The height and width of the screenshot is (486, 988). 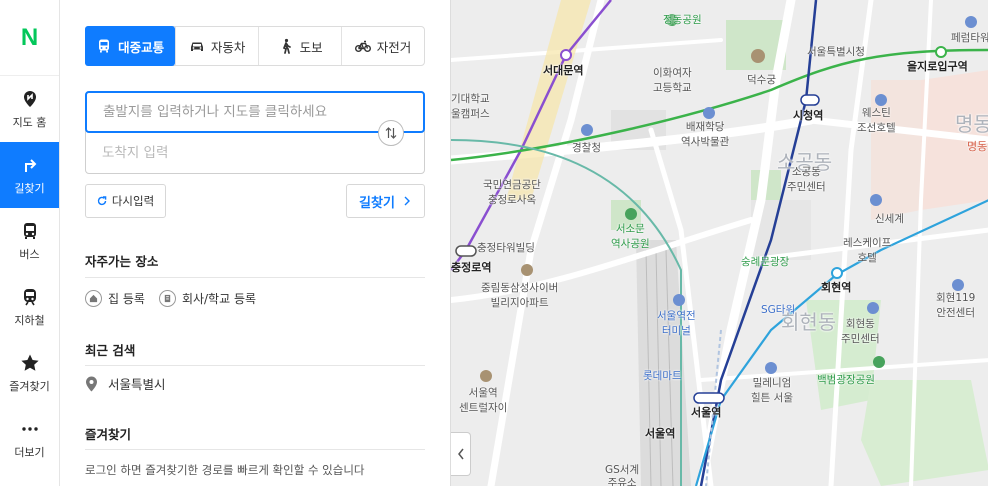 What do you see at coordinates (255, 153) in the screenshot?
I see `goal-input` at bounding box center [255, 153].